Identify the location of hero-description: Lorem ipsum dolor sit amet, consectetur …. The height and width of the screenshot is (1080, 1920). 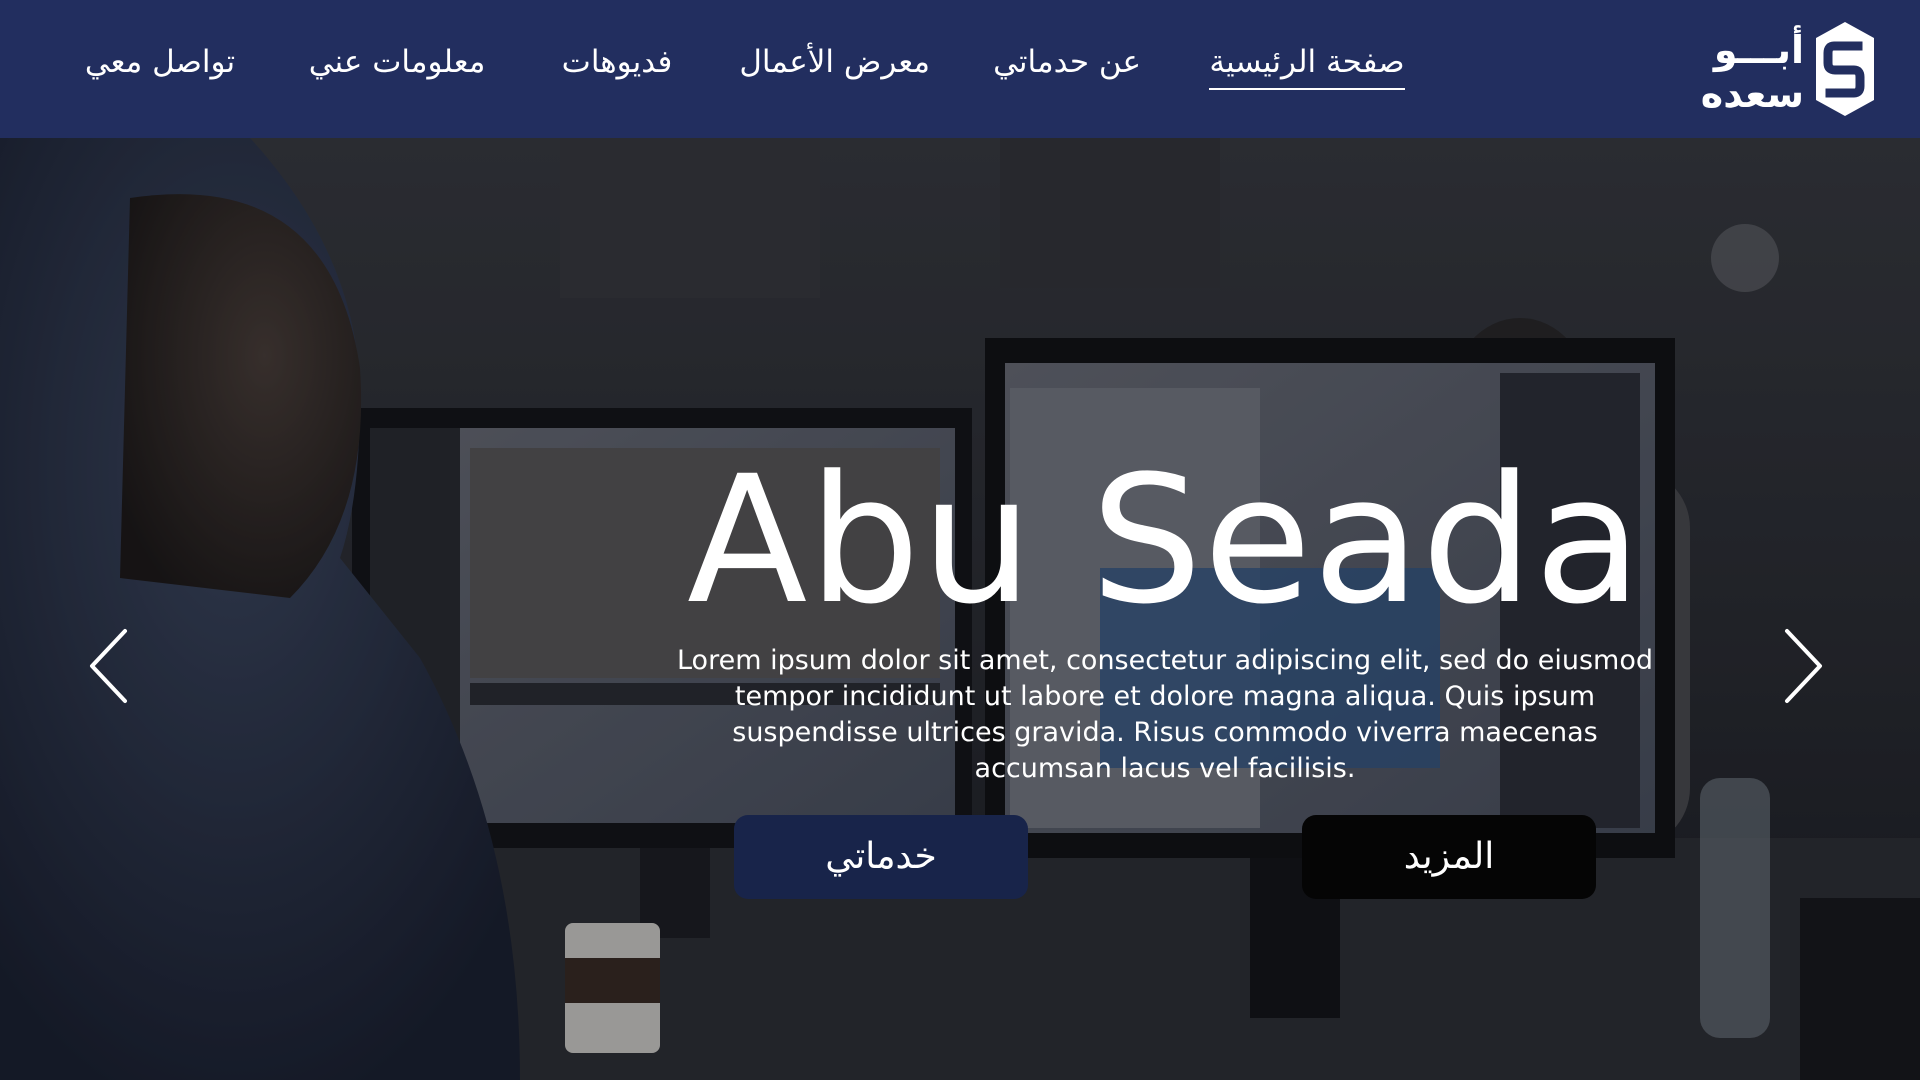
(1164, 714).